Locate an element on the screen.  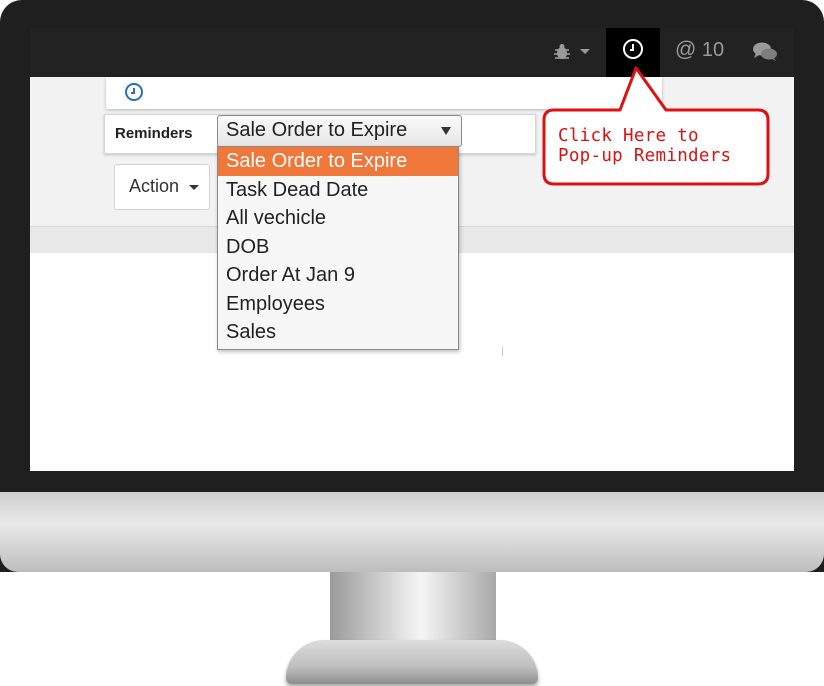
dropdown-option: Employees is located at coordinates (338, 304).